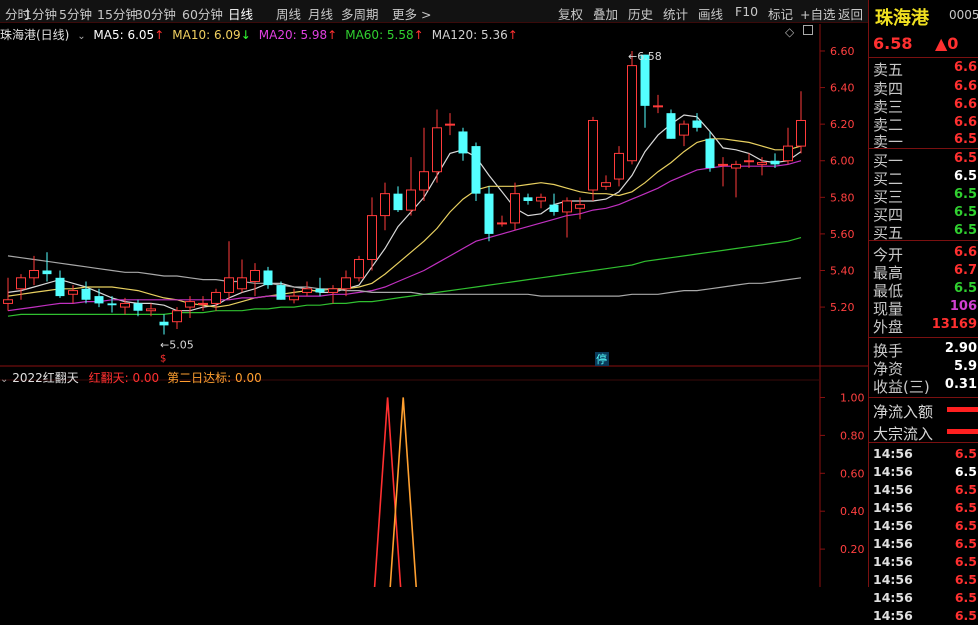 The height and width of the screenshot is (625, 978). Describe the element at coordinates (903, 412) in the screenshot. I see `flow-label: 净流入额` at that location.